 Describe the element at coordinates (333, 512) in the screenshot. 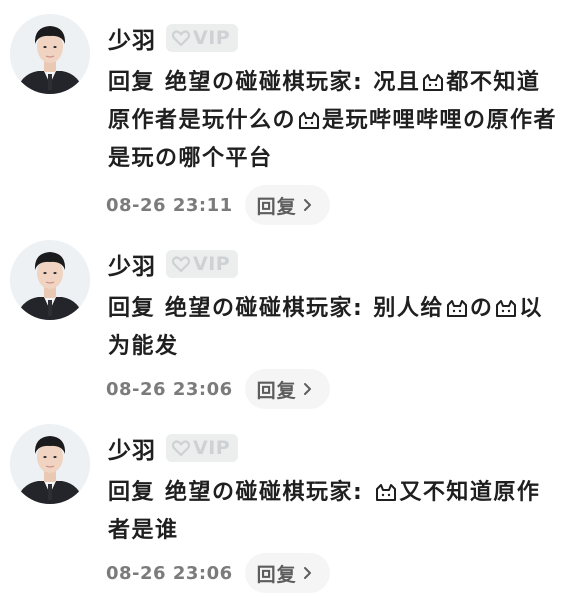

I see `comment-text: 回复 绝望の碰碰棋玩家: 又不知道原作者是谁` at that location.